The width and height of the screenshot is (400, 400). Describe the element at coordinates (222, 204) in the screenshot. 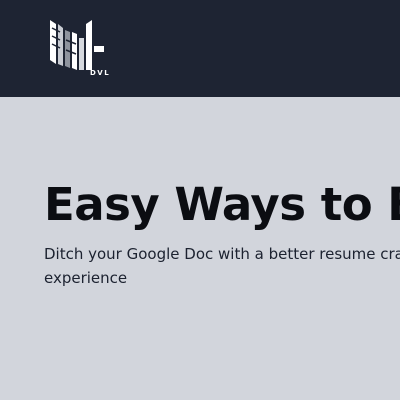

I see `hero-title: Easy Ways to Bu` at that location.